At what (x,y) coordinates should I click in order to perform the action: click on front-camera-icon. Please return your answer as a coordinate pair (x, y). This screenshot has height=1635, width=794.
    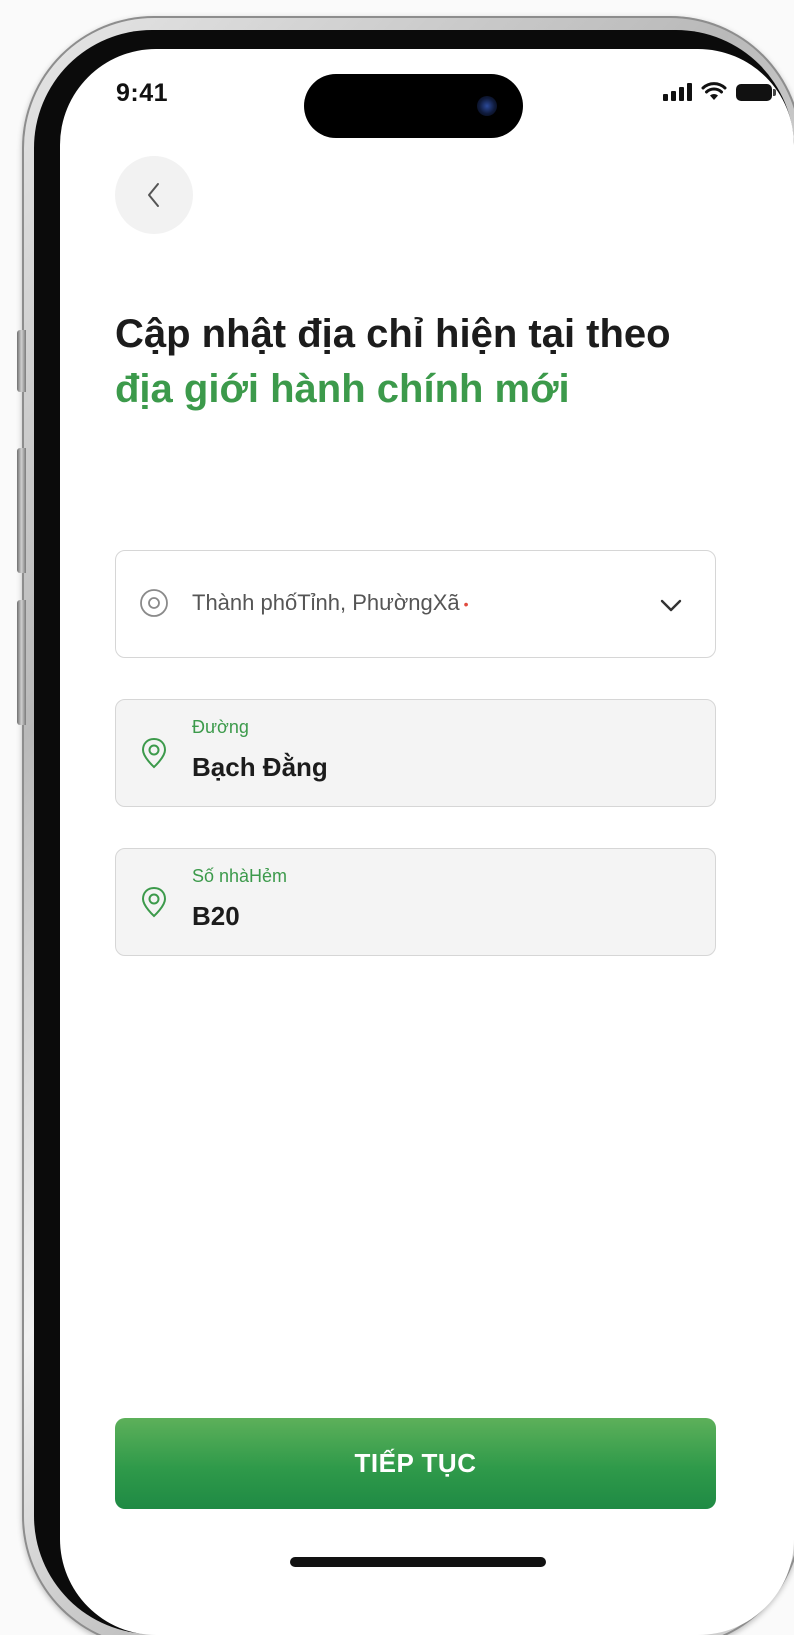
    Looking at the image, I should click on (487, 106).